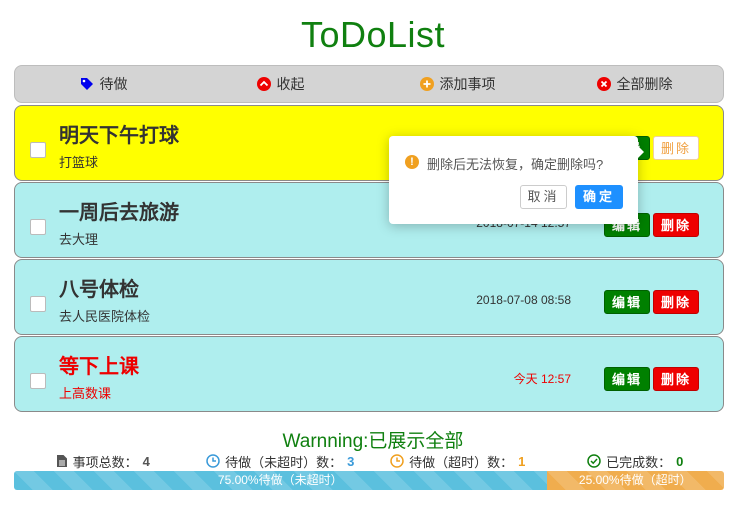 Image resolution: width=746 pixels, height=529 pixels. I want to click on confirm-button: 确定, so click(599, 197).